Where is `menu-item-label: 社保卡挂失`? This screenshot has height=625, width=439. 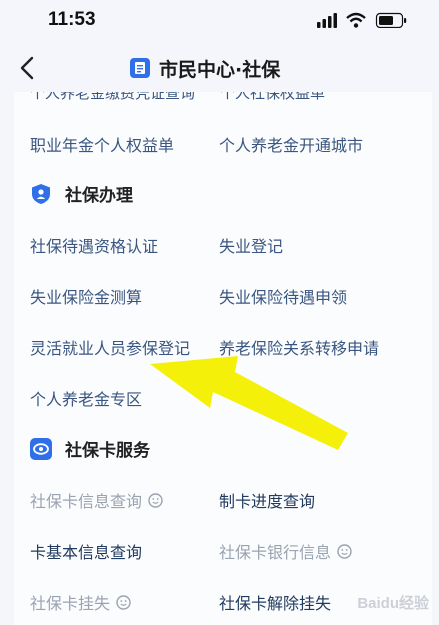
menu-item-label: 社保卡挂失 is located at coordinates (70, 603).